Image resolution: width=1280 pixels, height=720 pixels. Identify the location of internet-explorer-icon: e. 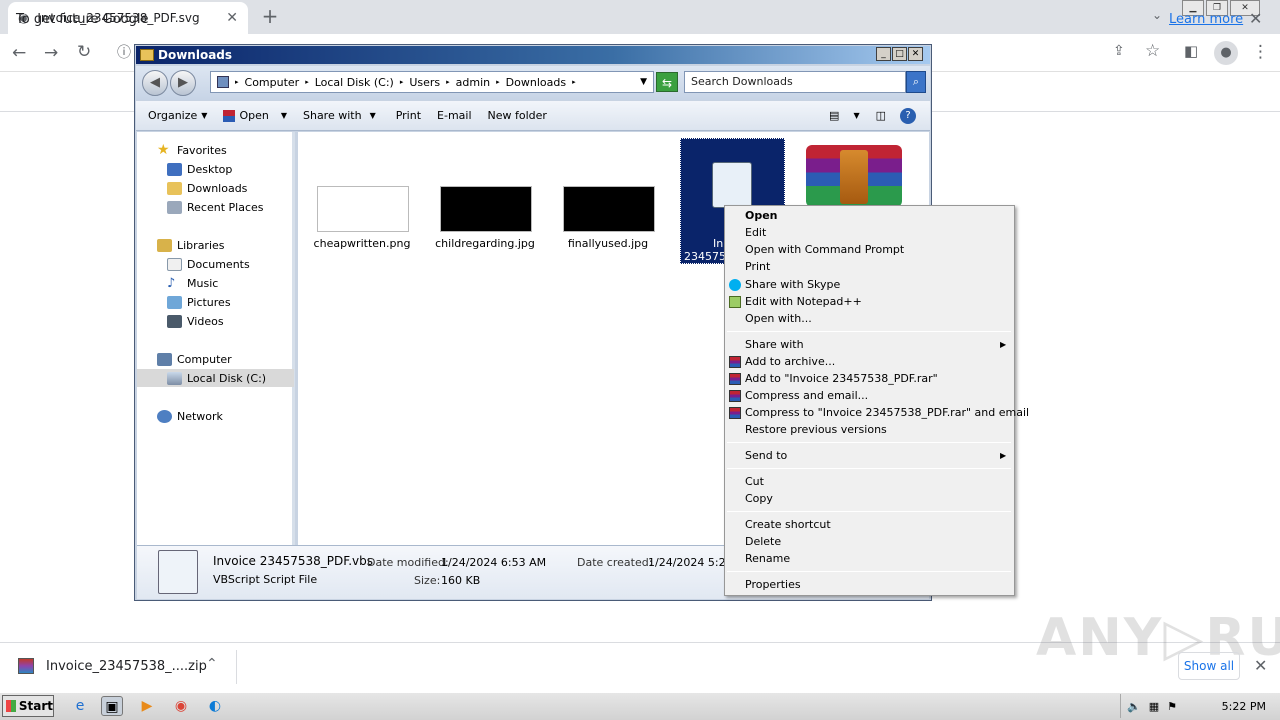
(80, 706).